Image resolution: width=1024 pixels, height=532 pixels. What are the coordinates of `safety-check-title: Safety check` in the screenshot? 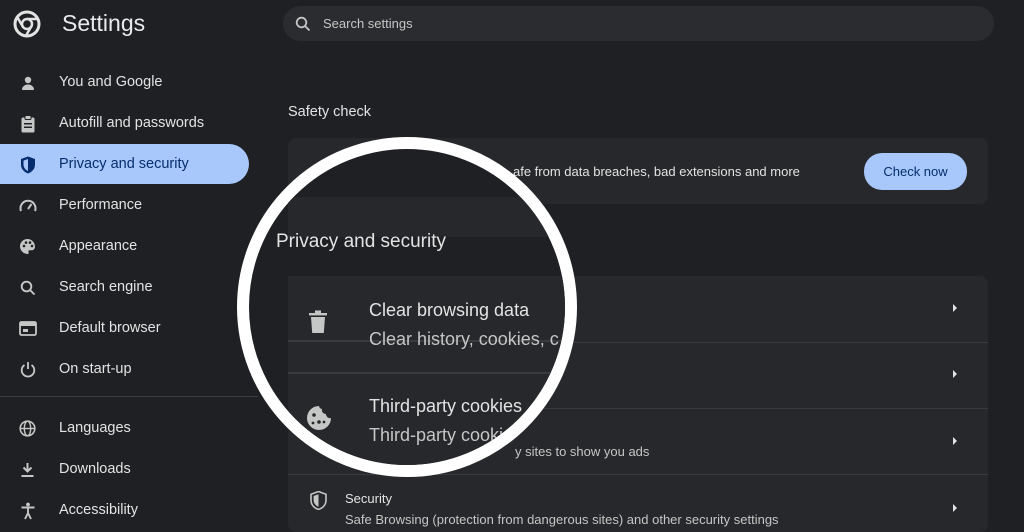 It's located at (330, 112).